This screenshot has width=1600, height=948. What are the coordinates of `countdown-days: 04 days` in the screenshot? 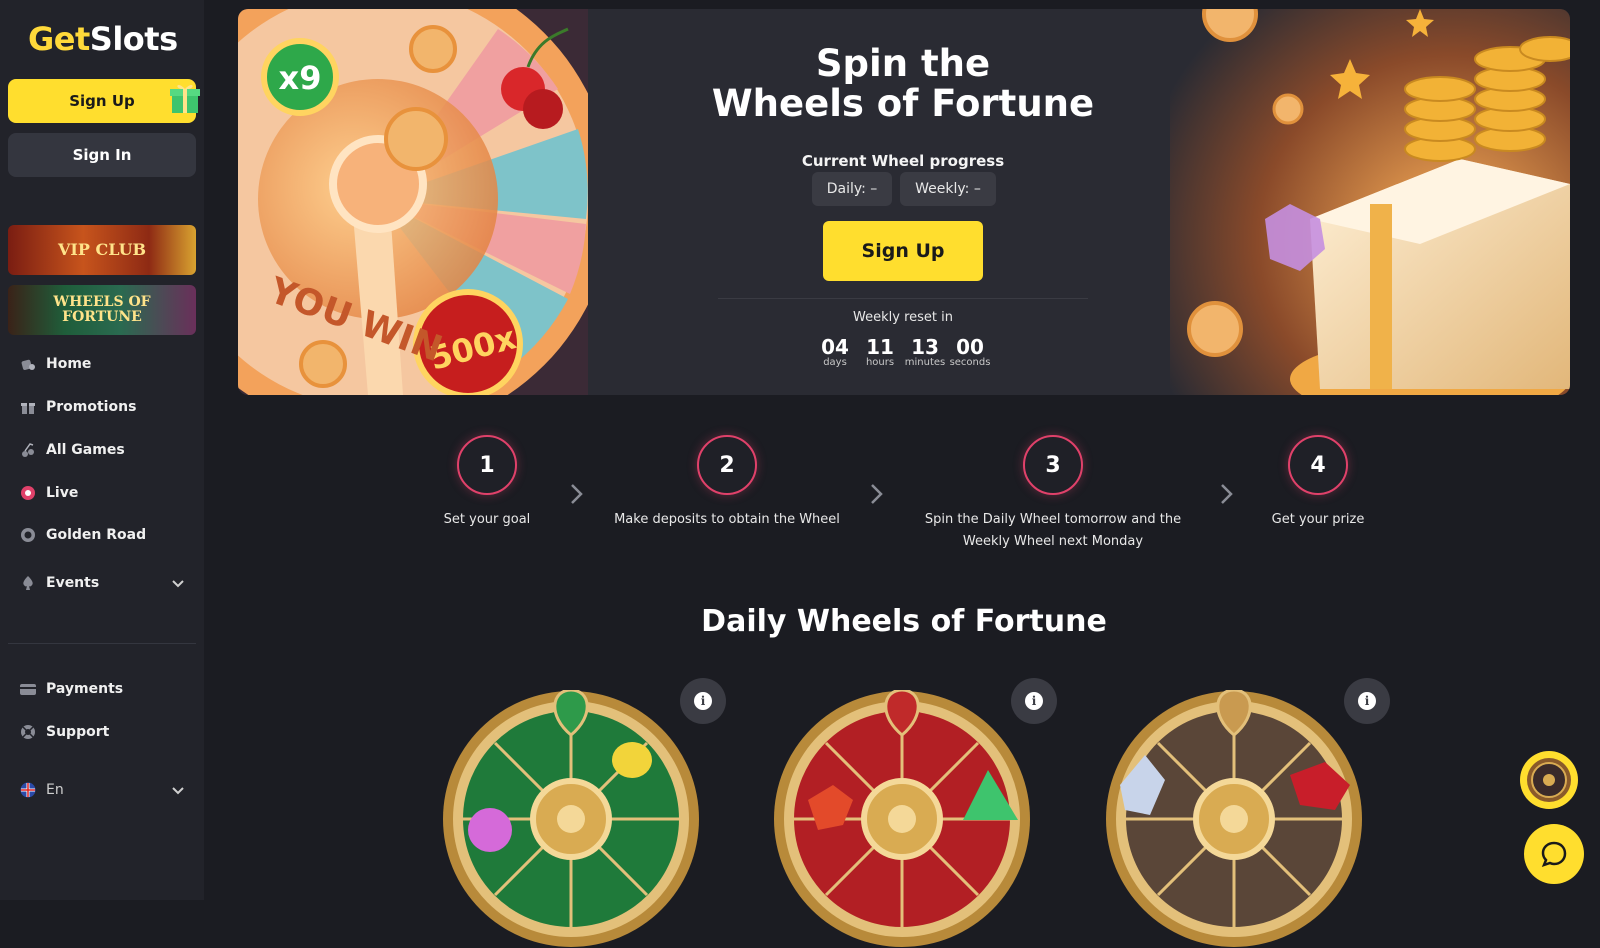 It's located at (835, 351).